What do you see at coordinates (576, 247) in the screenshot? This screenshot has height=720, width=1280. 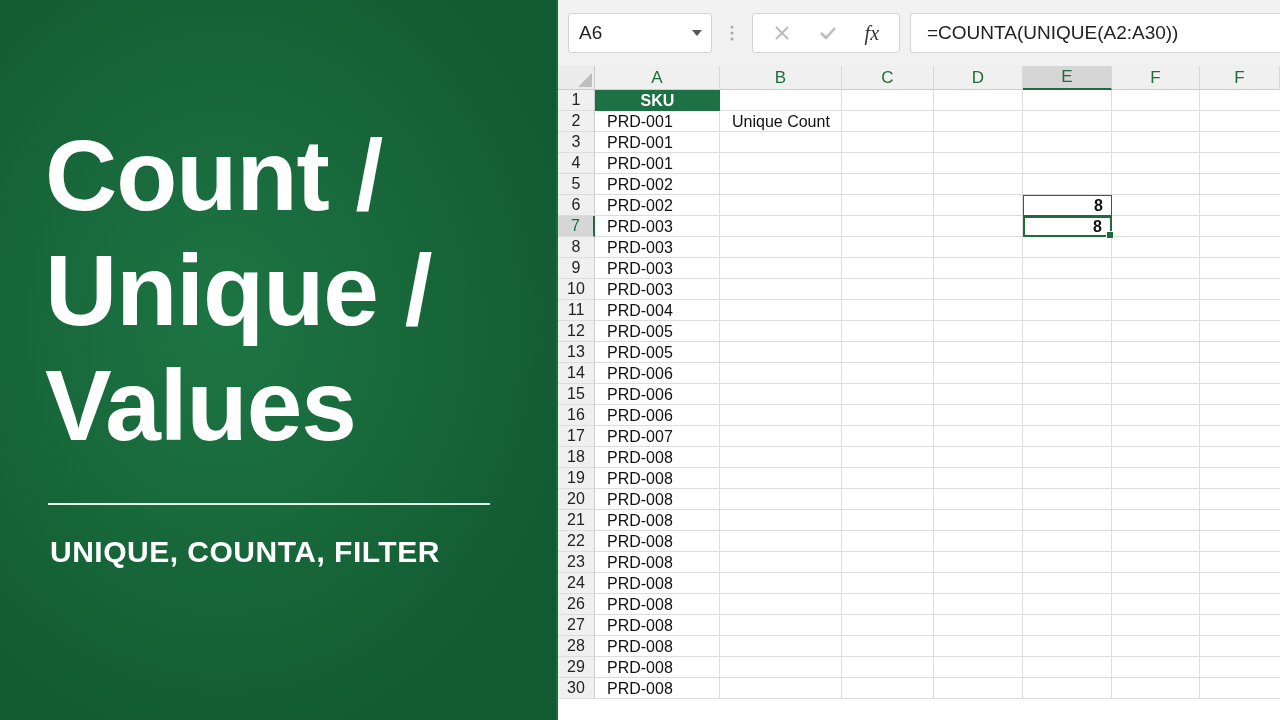 I see `row-header: 8` at bounding box center [576, 247].